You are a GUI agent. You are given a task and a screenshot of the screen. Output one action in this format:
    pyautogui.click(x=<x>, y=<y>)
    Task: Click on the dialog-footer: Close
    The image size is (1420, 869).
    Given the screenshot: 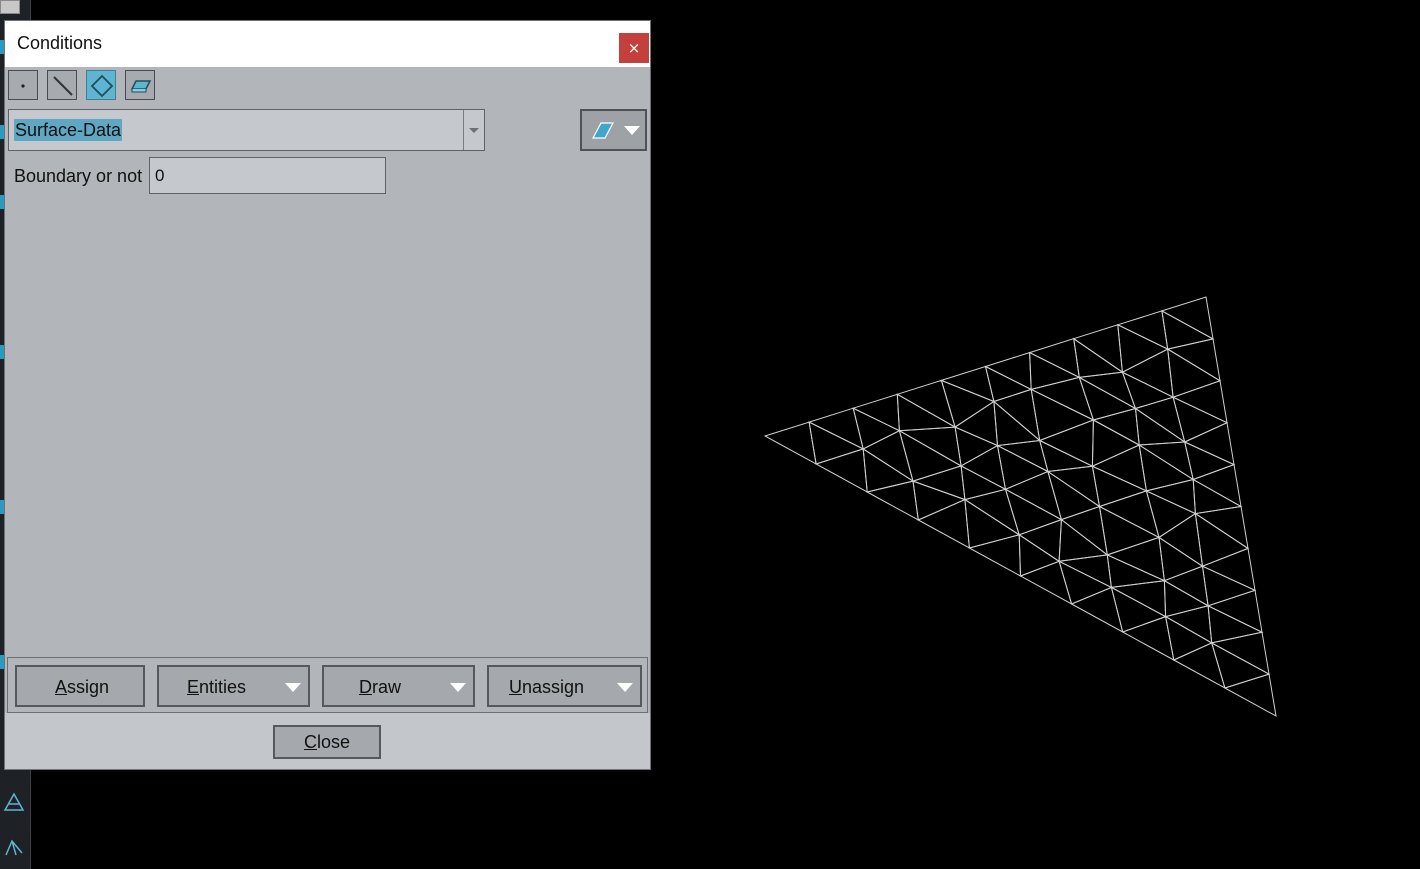 What is the action you would take?
    pyautogui.click(x=327, y=741)
    